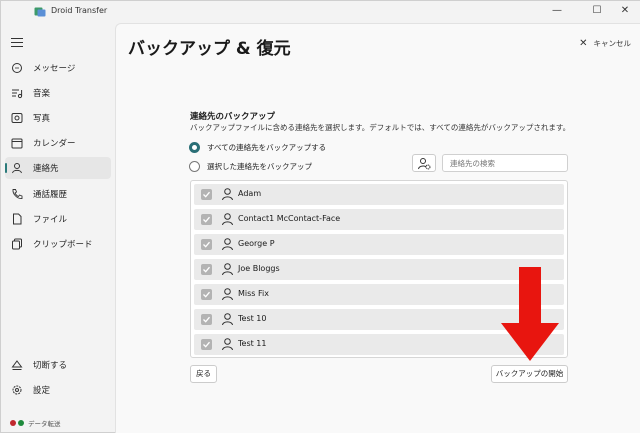  I want to click on status-text: データ転送, so click(44, 424).